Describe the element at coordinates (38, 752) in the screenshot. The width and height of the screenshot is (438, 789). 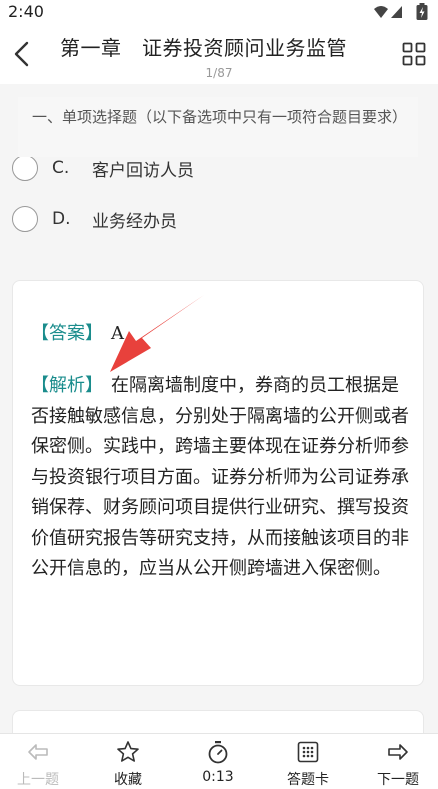
I see `left-arrow-icon` at that location.